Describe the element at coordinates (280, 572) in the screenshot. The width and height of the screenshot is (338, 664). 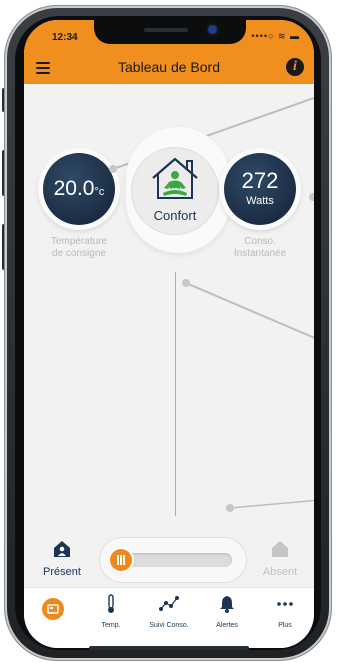
I see `absent-label: Absent` at that location.